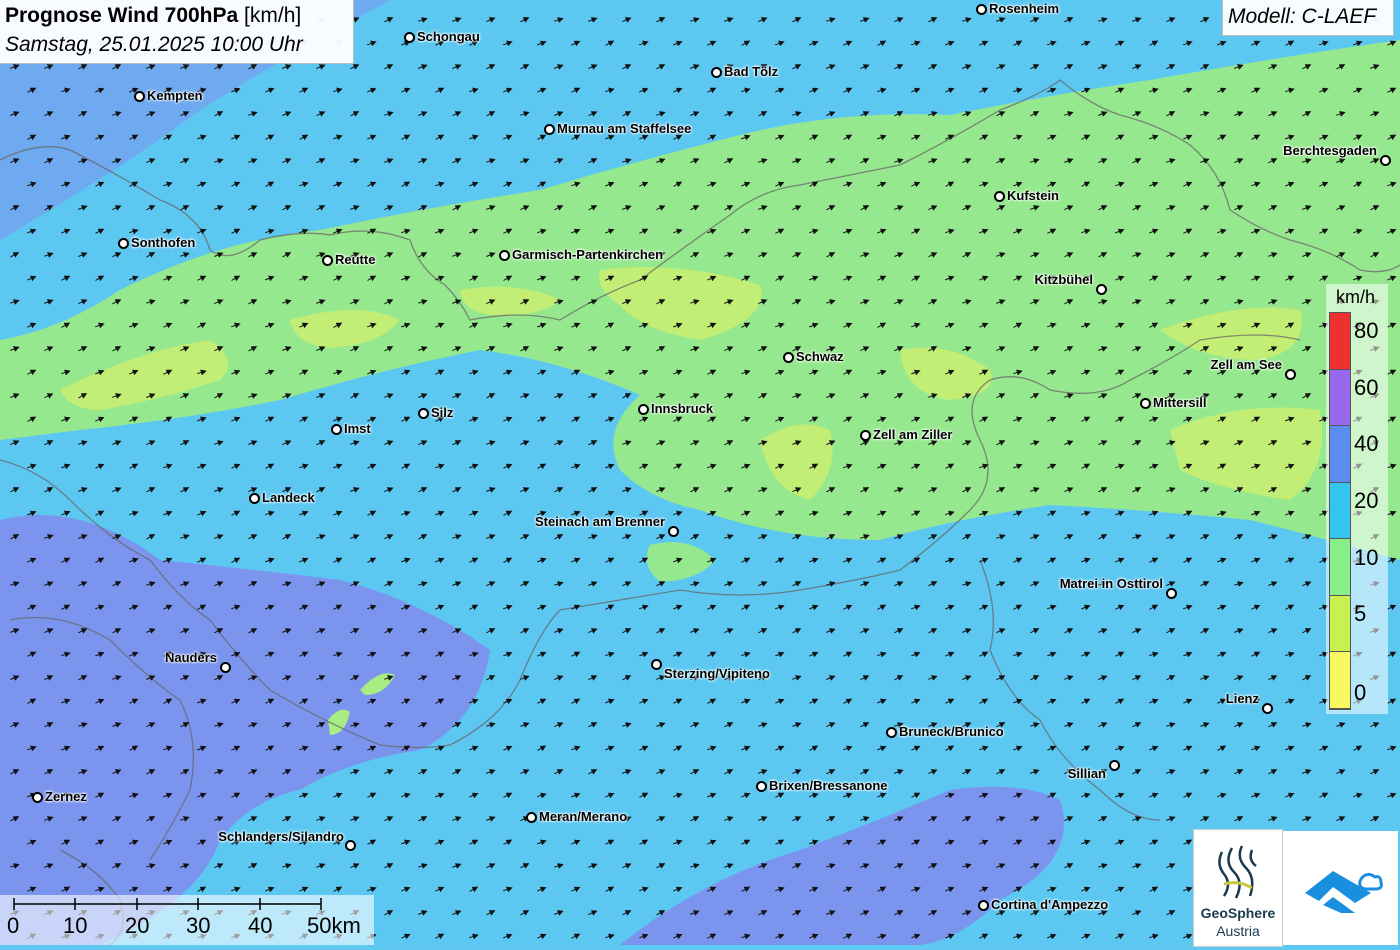 The width and height of the screenshot is (1400, 950). Describe the element at coordinates (1111, 583) in the screenshot. I see `city-label: Matrei in Osttirol` at that location.